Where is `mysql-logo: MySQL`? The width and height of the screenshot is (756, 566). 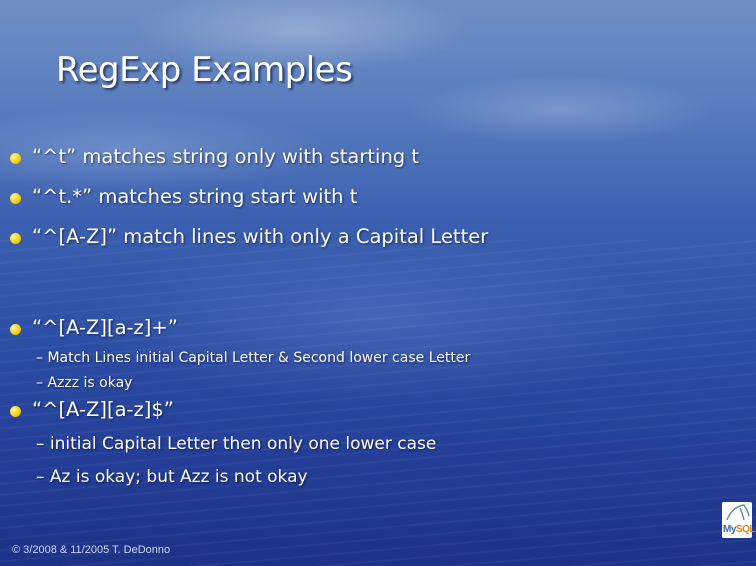
mysql-logo: MySQL is located at coordinates (738, 520).